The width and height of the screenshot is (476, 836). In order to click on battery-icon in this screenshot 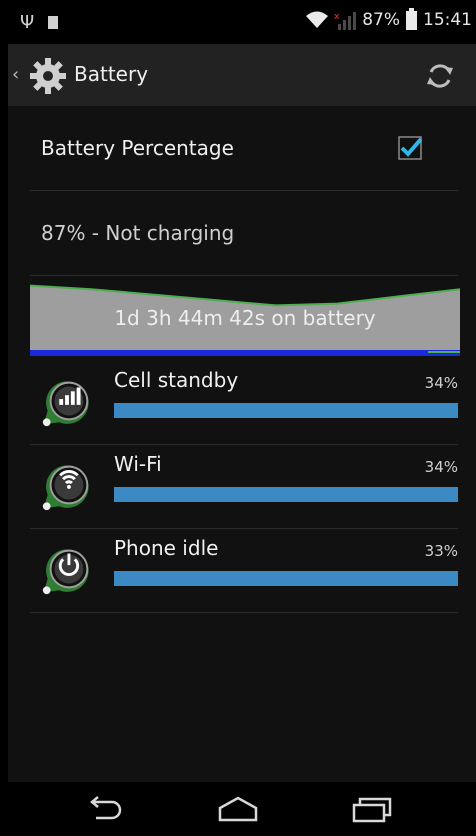, I will do `click(411, 18)`.